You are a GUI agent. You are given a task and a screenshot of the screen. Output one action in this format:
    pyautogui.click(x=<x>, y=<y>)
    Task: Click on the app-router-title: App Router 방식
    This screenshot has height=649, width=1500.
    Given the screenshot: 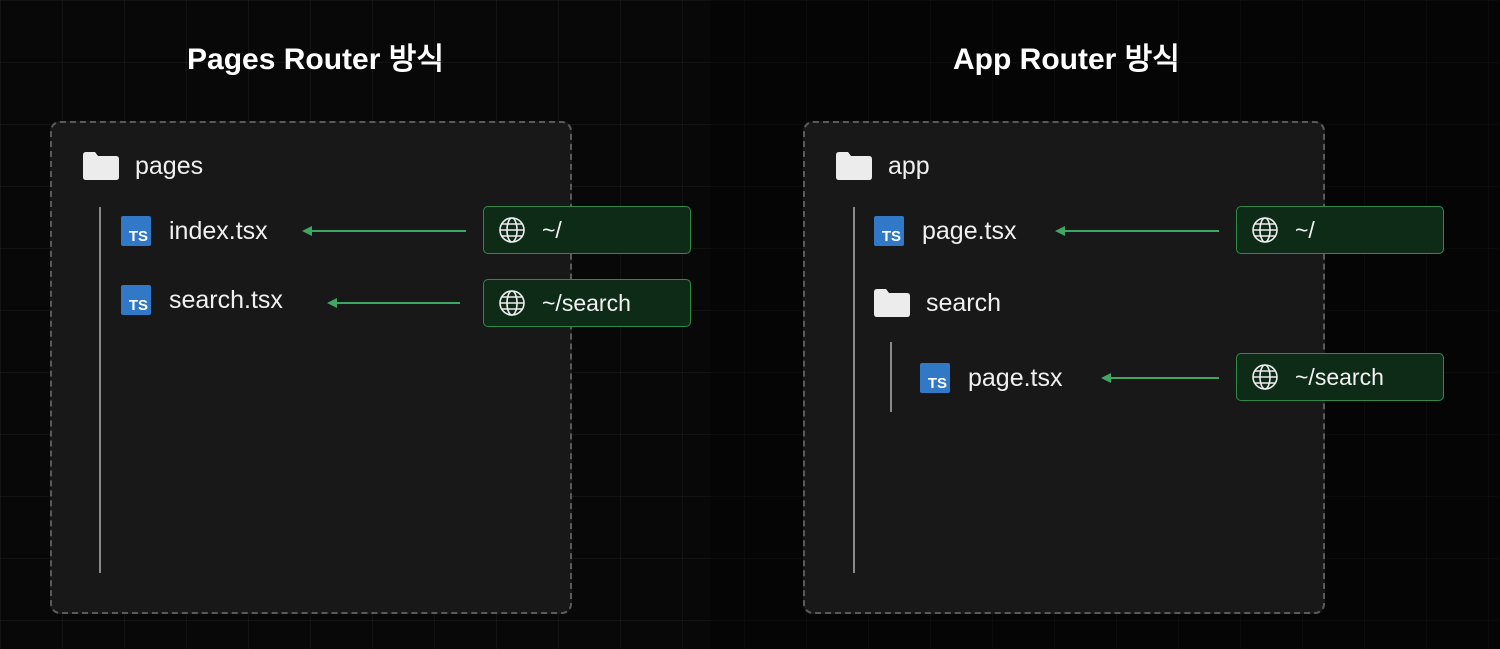 What is the action you would take?
    pyautogui.click(x=1066, y=59)
    